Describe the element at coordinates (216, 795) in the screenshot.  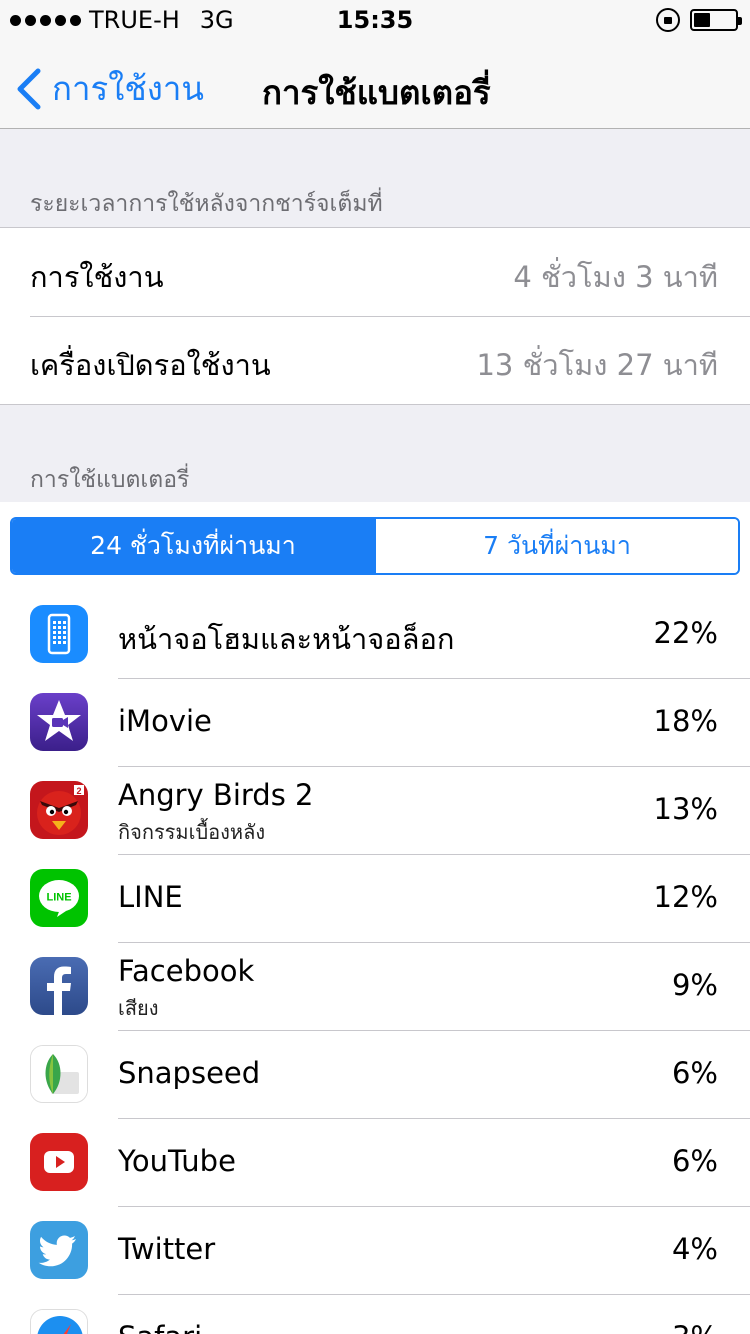
I see `app-name: Angry Birds 2` at that location.